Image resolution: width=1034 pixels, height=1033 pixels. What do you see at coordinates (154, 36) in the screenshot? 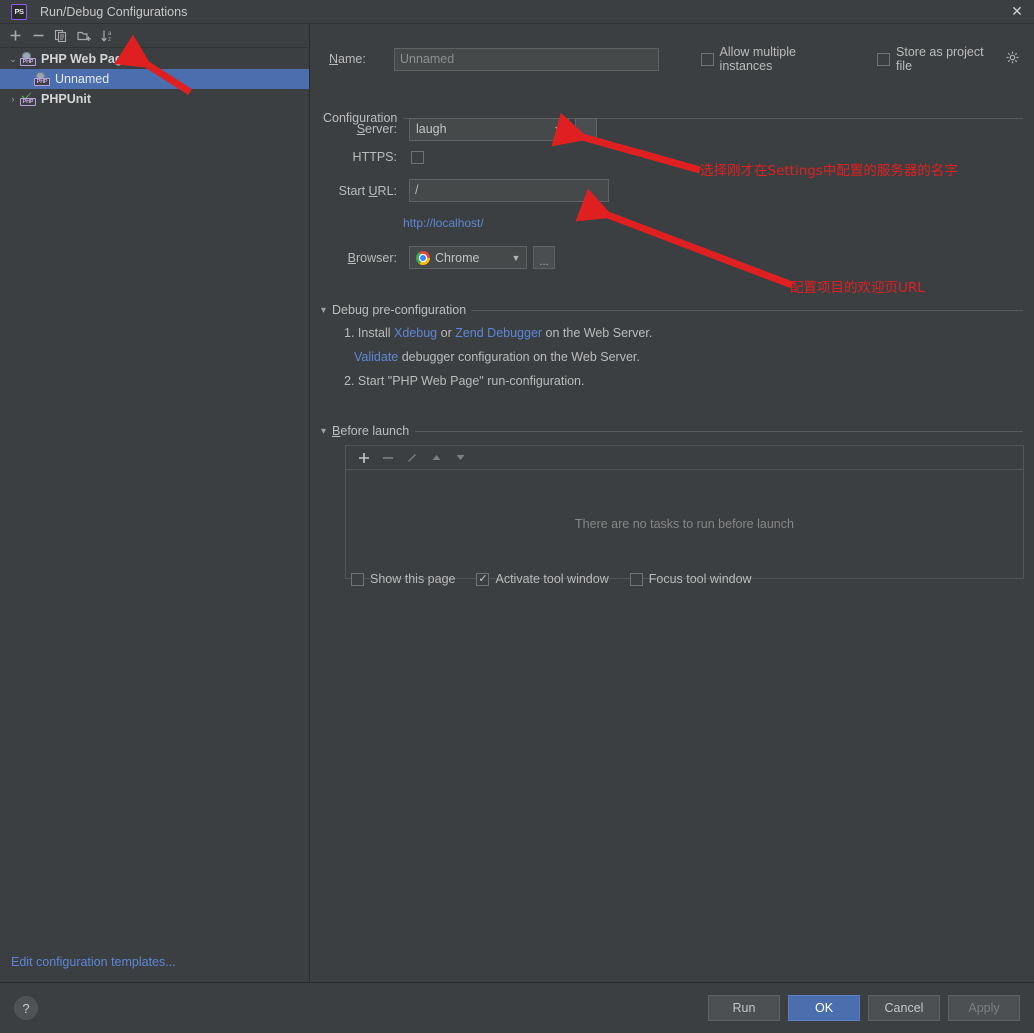
I see `sidebar-toolbar: a z` at bounding box center [154, 36].